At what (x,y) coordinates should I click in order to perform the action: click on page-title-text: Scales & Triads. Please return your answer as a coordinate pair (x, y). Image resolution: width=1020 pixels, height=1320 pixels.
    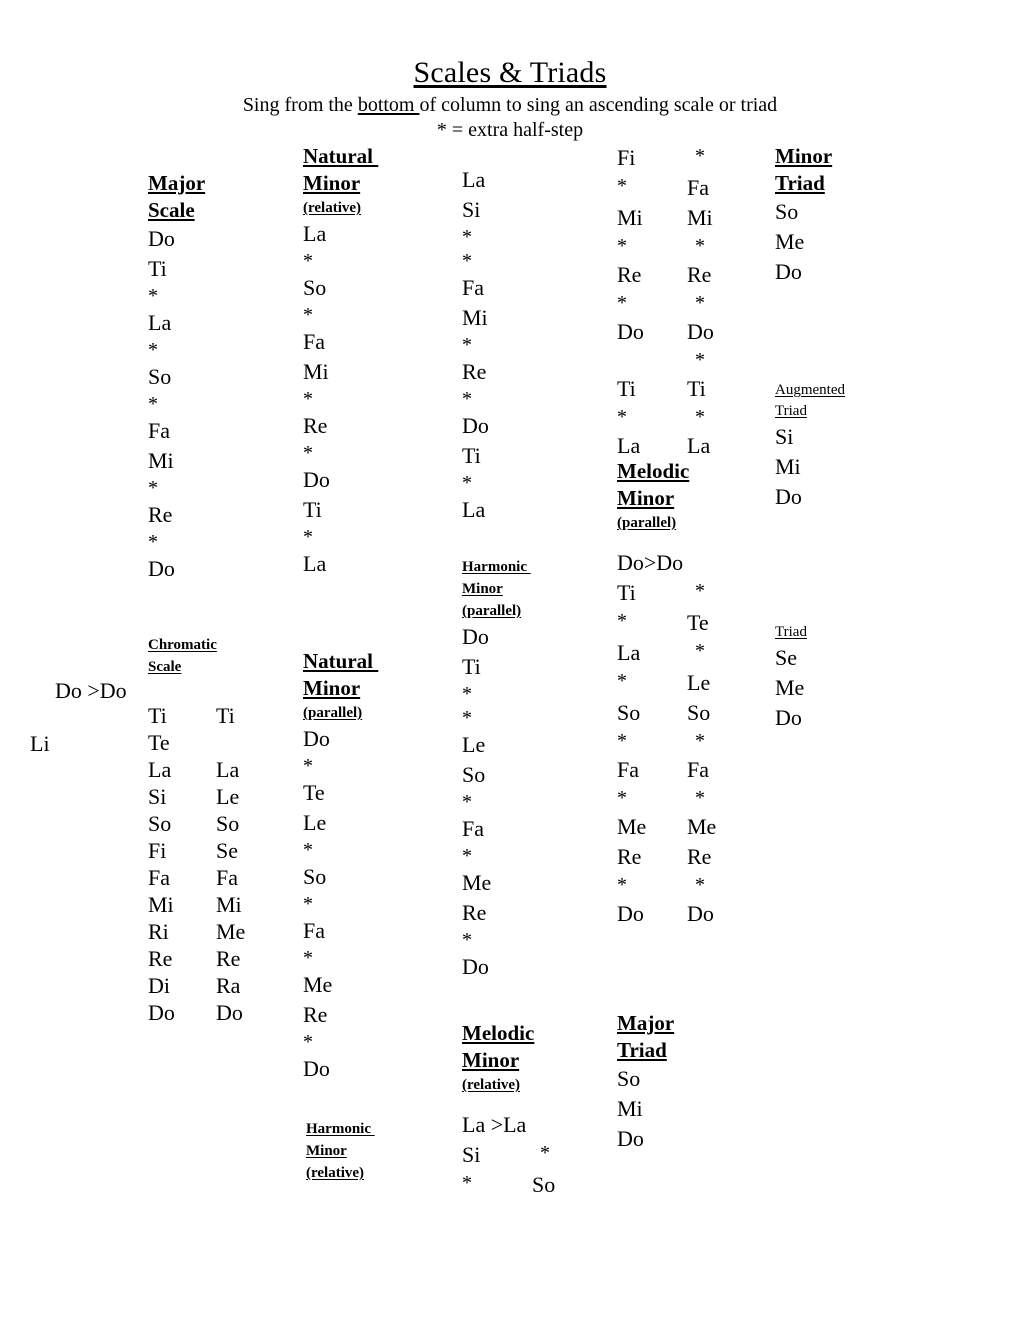
    Looking at the image, I should click on (510, 72).